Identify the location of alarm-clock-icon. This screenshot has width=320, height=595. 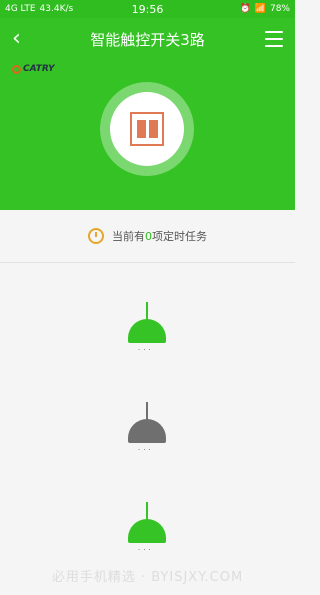
(96, 236).